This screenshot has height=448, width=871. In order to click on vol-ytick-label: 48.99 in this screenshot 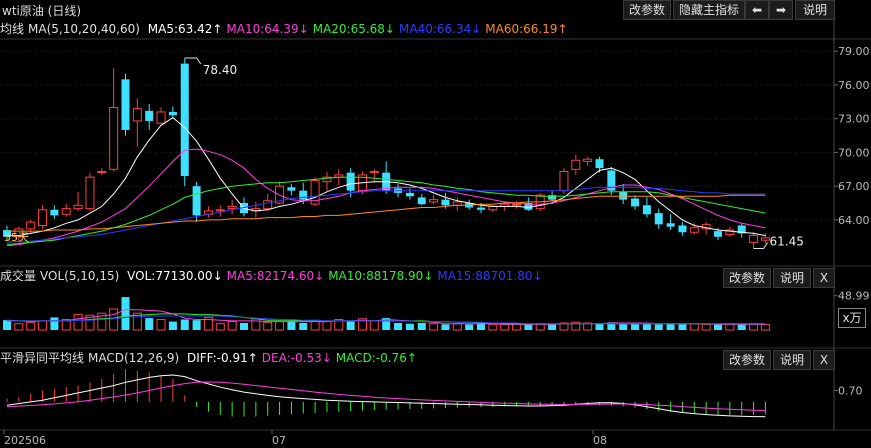, I will do `click(854, 296)`.